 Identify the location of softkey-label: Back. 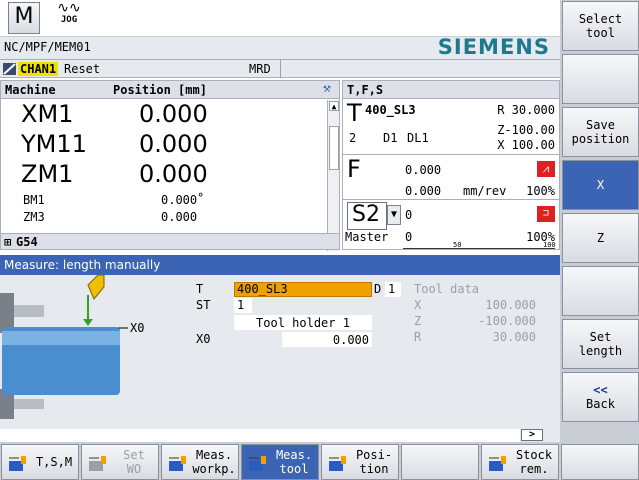
(600, 404).